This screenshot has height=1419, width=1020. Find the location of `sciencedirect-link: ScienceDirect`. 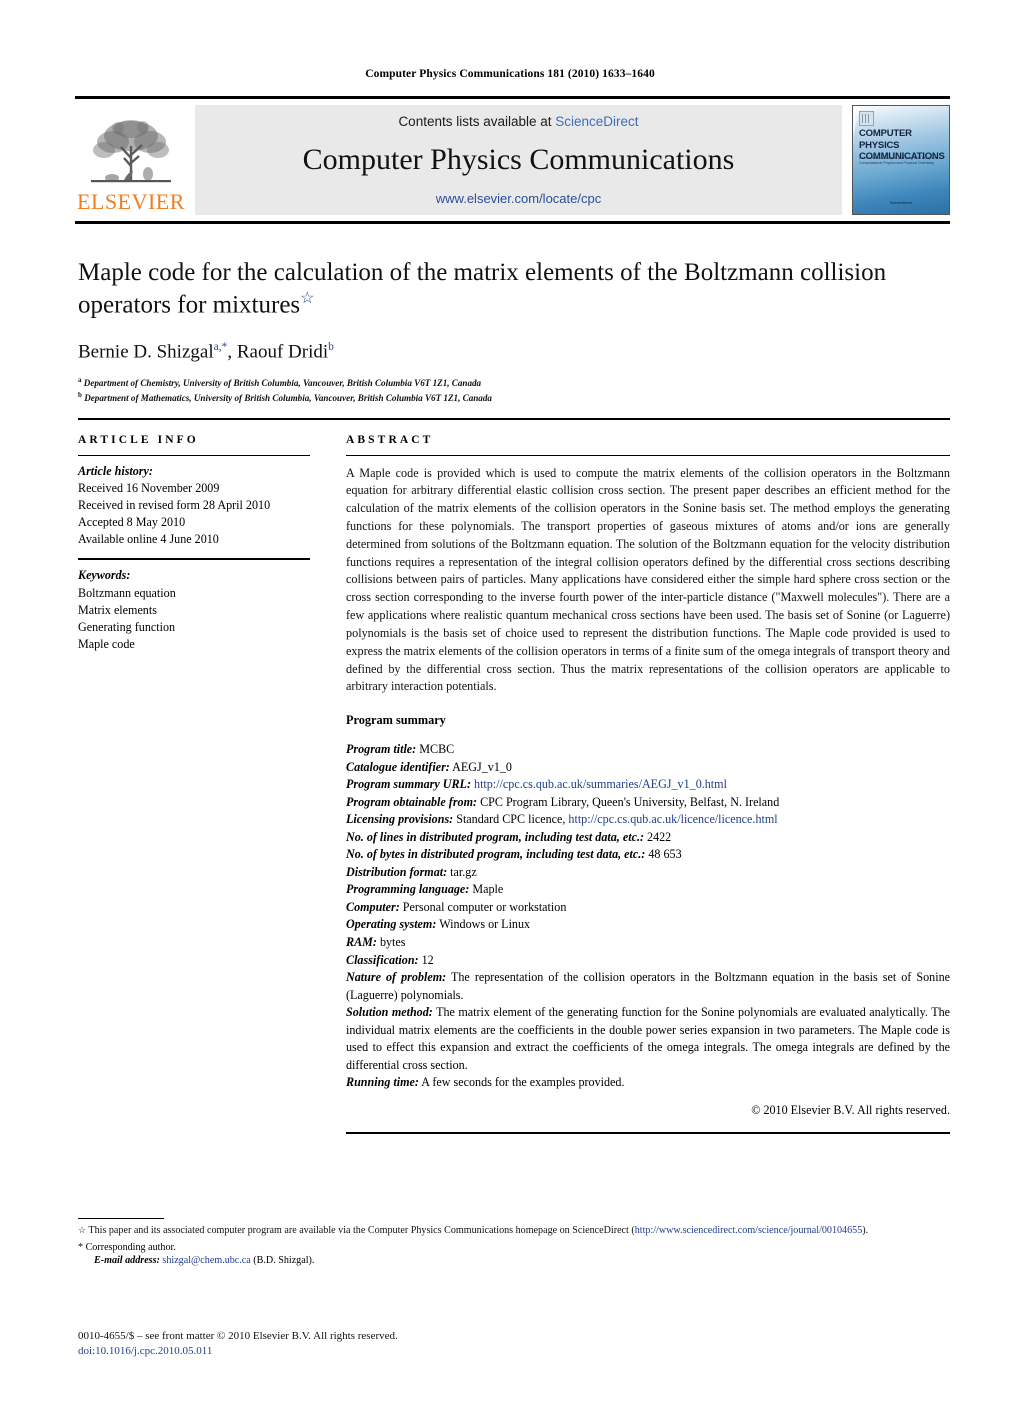

sciencedirect-link: ScienceDirect is located at coordinates (596, 121).